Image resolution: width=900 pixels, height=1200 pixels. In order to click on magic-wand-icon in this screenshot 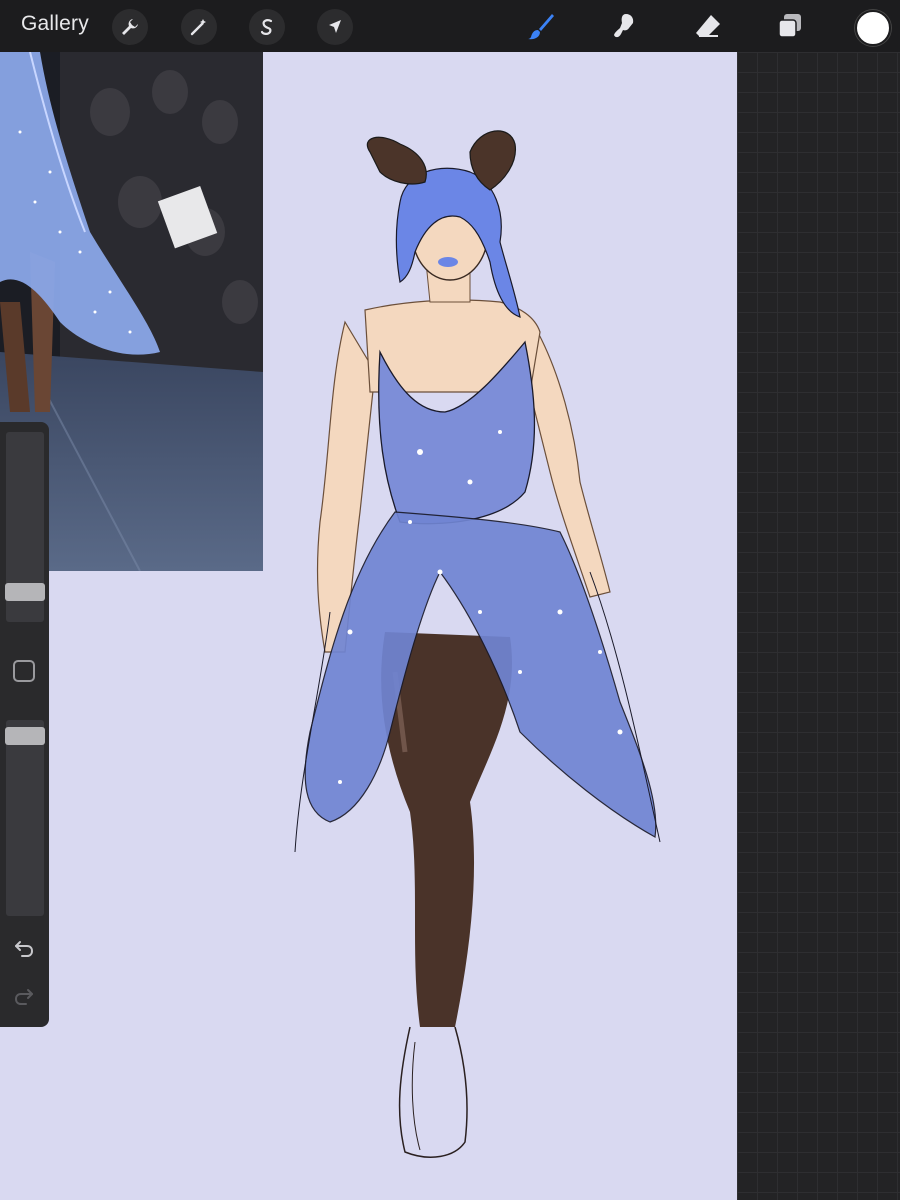, I will do `click(198, 27)`.